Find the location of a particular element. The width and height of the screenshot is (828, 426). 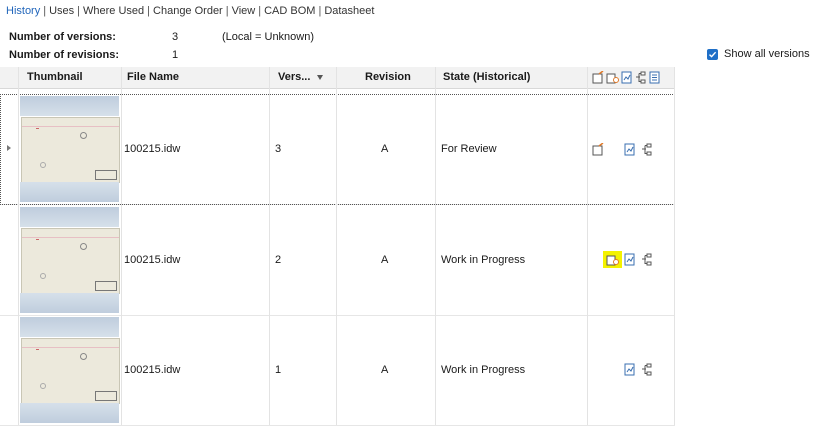

versions-local-note: (Local = Unknown) is located at coordinates (268, 37).